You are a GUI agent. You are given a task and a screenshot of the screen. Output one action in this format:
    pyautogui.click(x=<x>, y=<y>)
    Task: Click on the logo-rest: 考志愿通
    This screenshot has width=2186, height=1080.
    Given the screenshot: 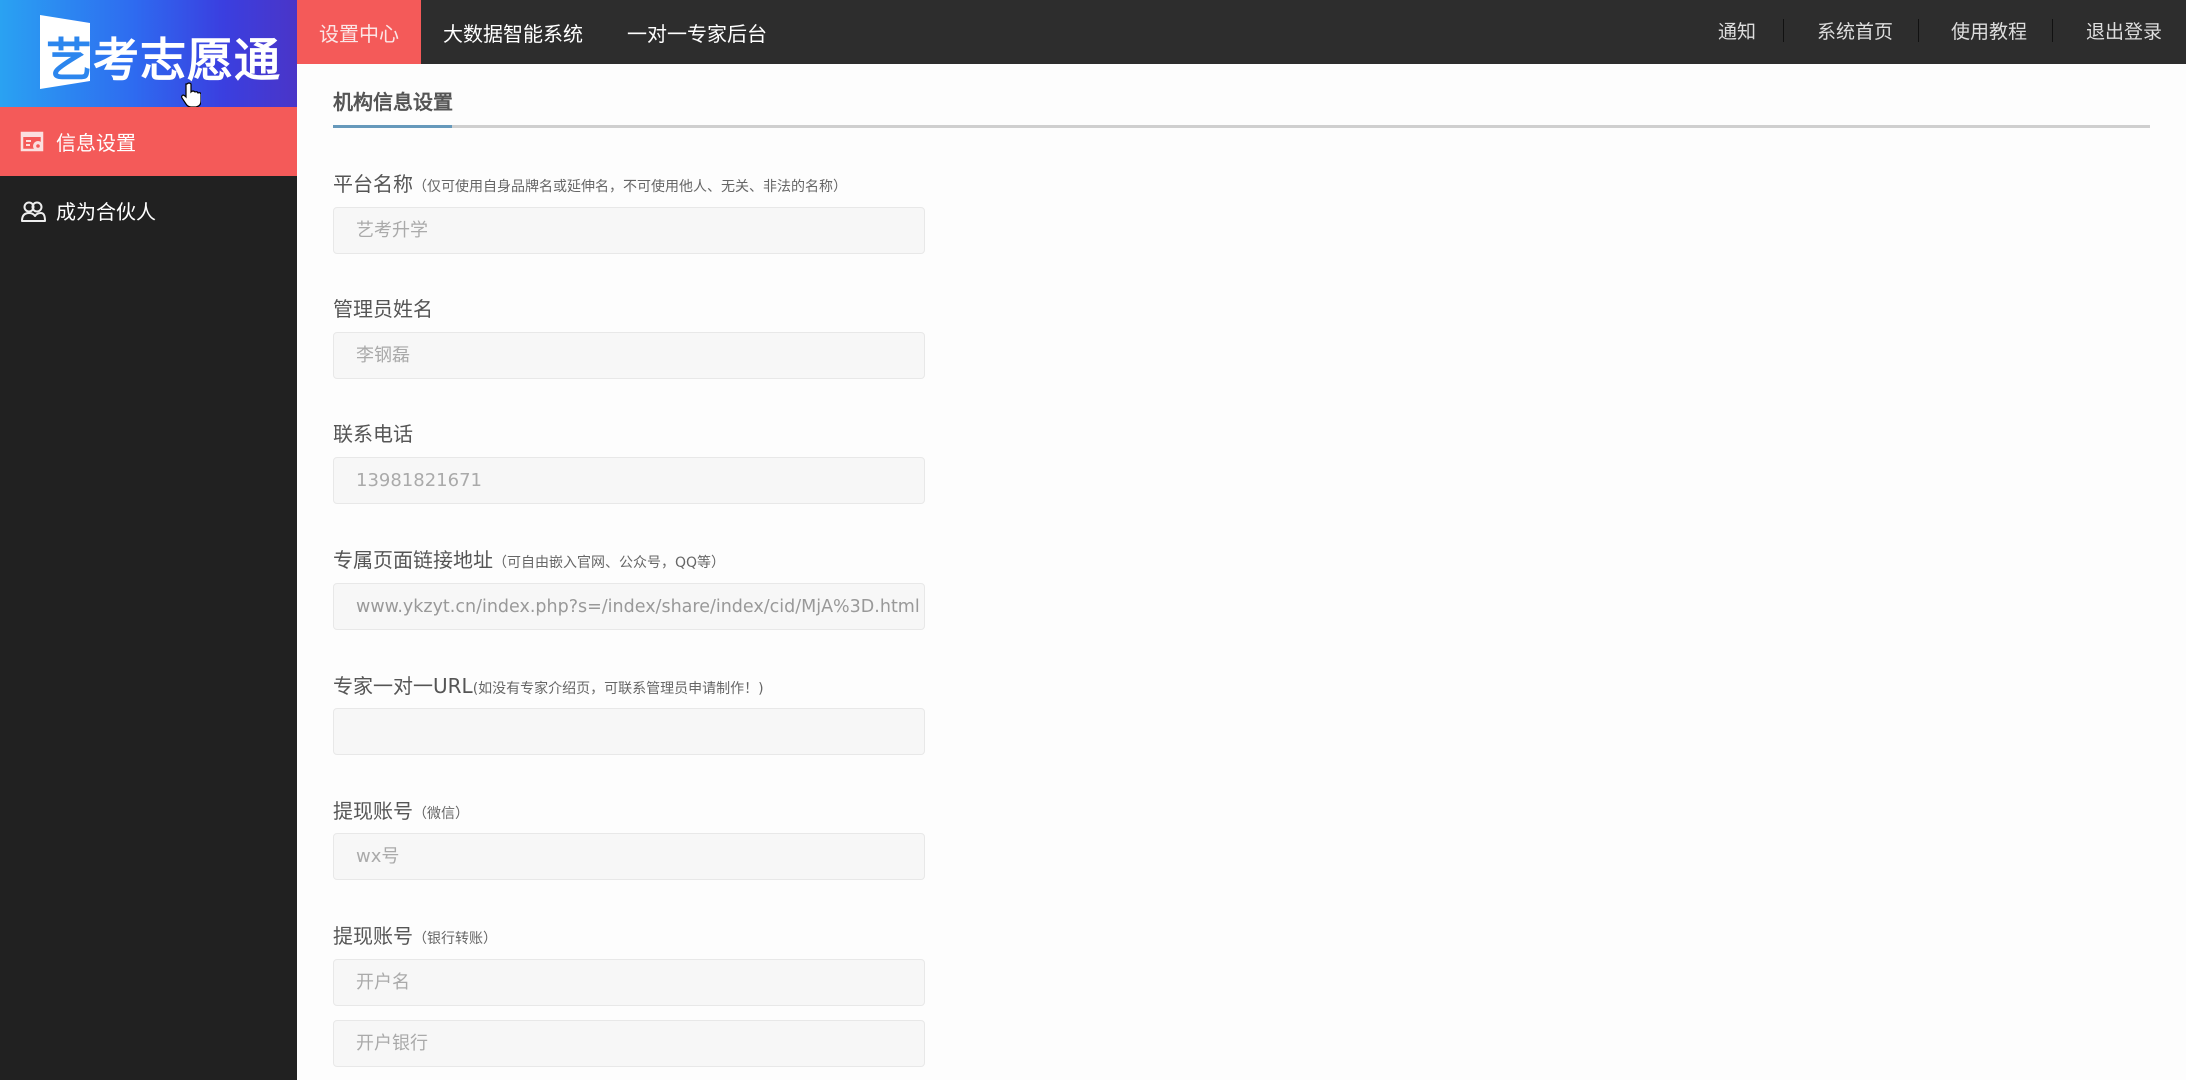 What is the action you would take?
    pyautogui.click(x=187, y=60)
    